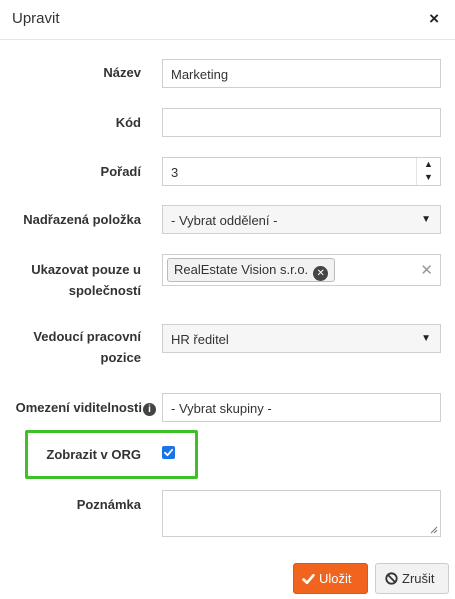 Image resolution: width=455 pixels, height=599 pixels. Describe the element at coordinates (434, 19) in the screenshot. I see `close-icon: ×` at that location.